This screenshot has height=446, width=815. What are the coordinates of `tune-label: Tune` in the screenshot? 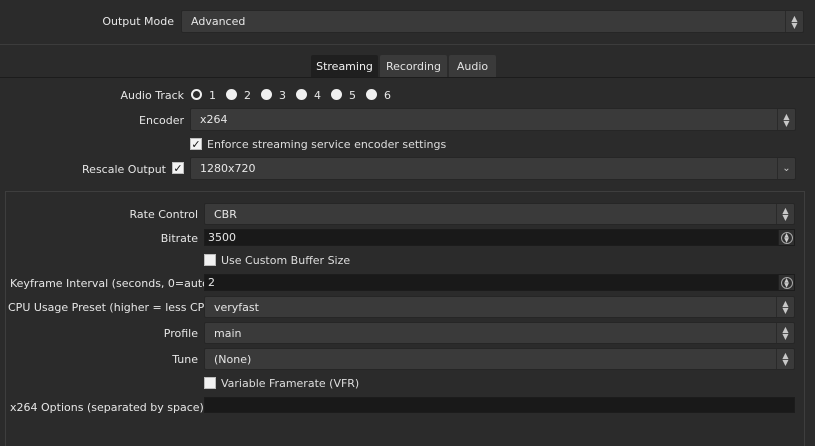 It's located at (185, 359).